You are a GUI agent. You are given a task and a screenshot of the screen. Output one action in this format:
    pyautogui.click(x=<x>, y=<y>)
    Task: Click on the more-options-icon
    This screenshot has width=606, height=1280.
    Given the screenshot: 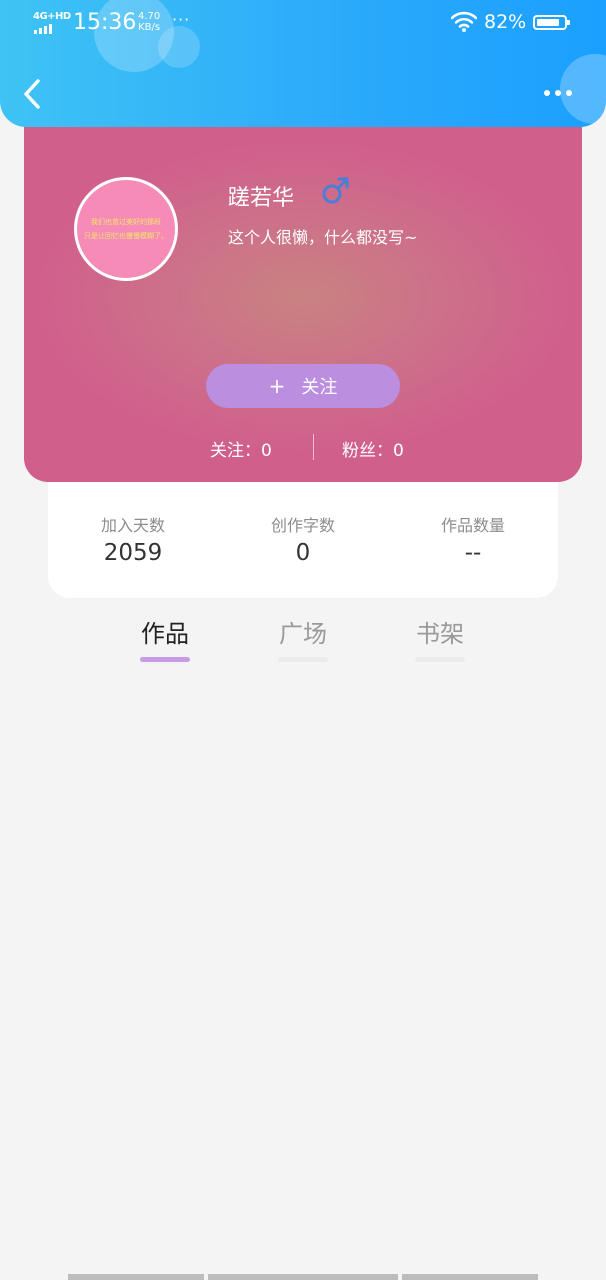 What is the action you would take?
    pyautogui.click(x=562, y=93)
    